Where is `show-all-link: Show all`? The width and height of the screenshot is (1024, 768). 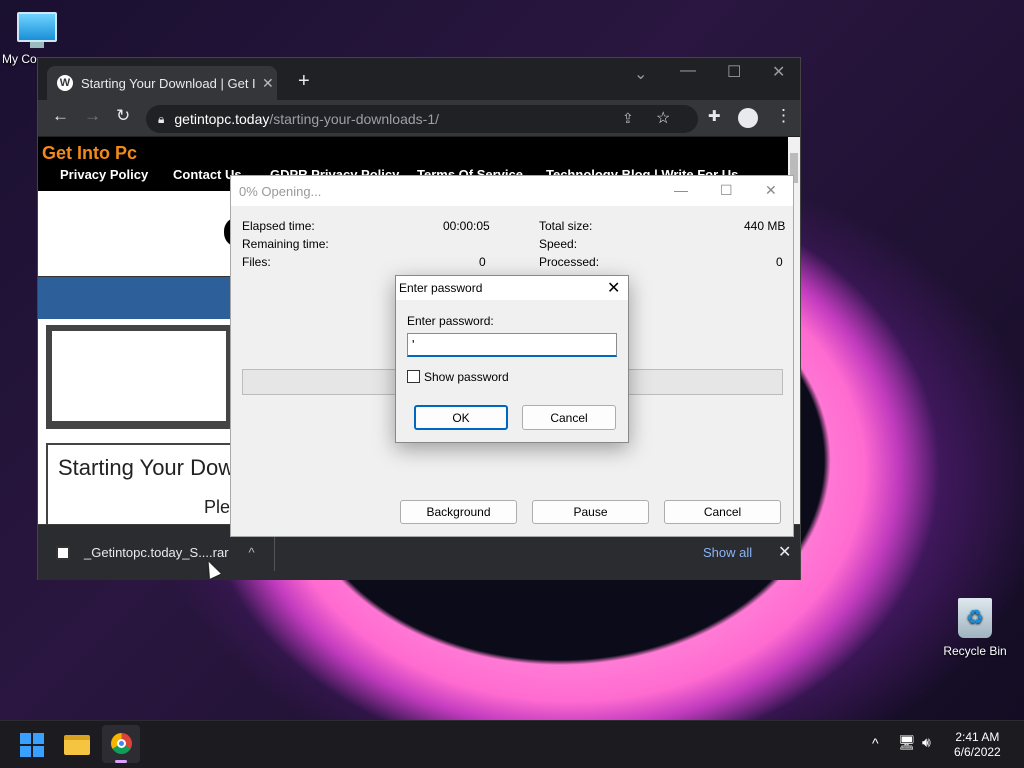
show-all-link: Show all is located at coordinates (727, 552).